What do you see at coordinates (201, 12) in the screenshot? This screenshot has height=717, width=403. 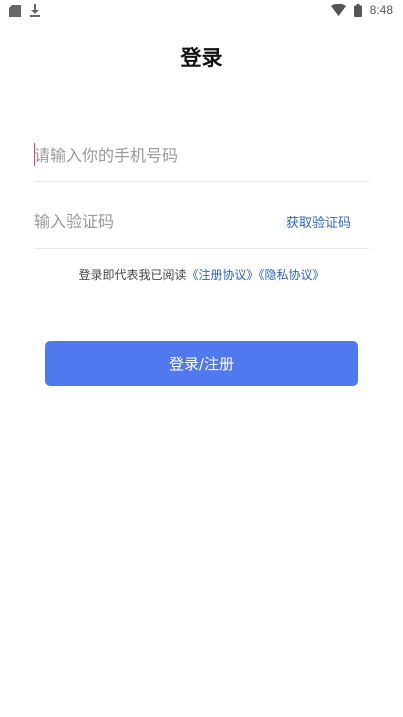 I see `status-bar: 8:48` at bounding box center [201, 12].